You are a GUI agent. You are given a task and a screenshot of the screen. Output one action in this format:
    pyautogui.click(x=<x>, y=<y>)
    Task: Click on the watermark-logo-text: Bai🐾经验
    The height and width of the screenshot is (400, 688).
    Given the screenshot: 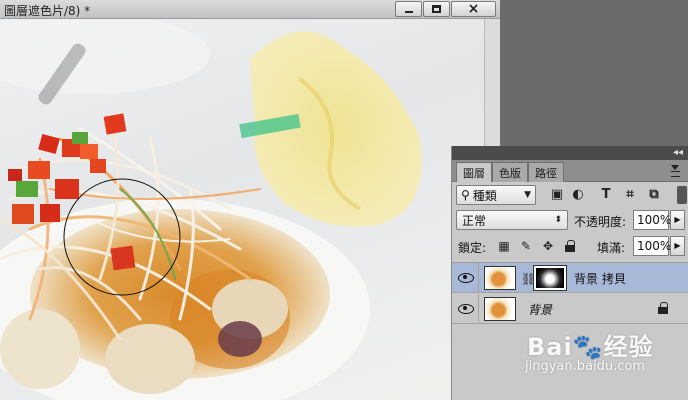 What is the action you would take?
    pyautogui.click(x=590, y=347)
    